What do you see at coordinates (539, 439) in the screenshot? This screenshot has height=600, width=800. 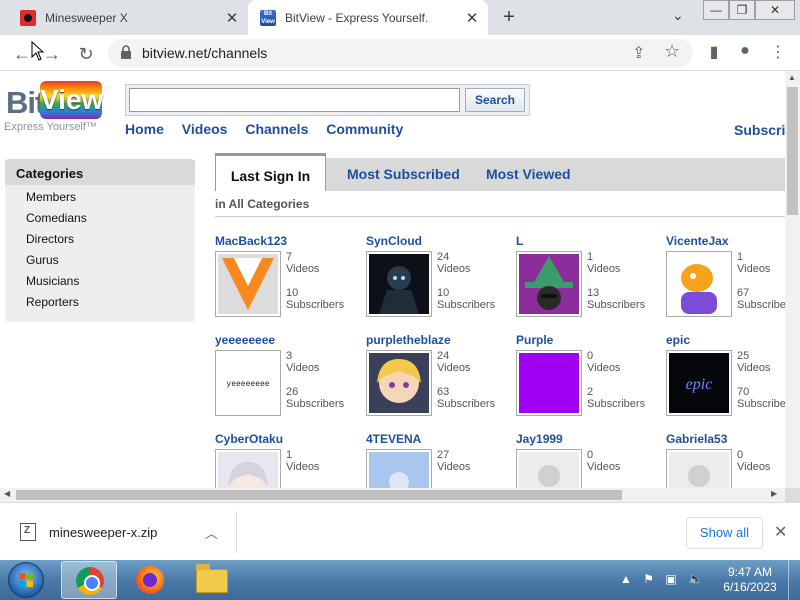 I see `channel-name-link: Jay1999` at bounding box center [539, 439].